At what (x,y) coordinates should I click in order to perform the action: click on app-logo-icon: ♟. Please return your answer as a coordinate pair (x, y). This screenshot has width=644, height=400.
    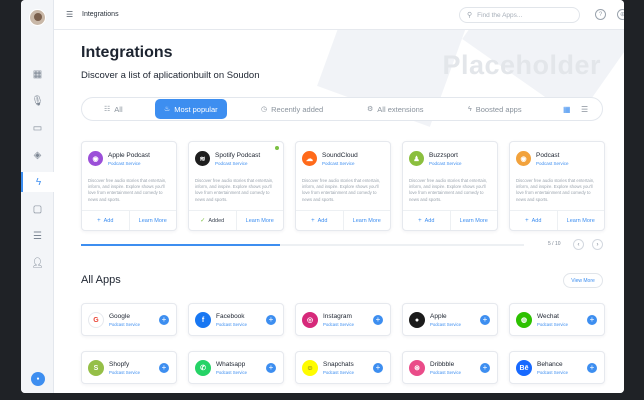
    Looking at the image, I should click on (416, 158).